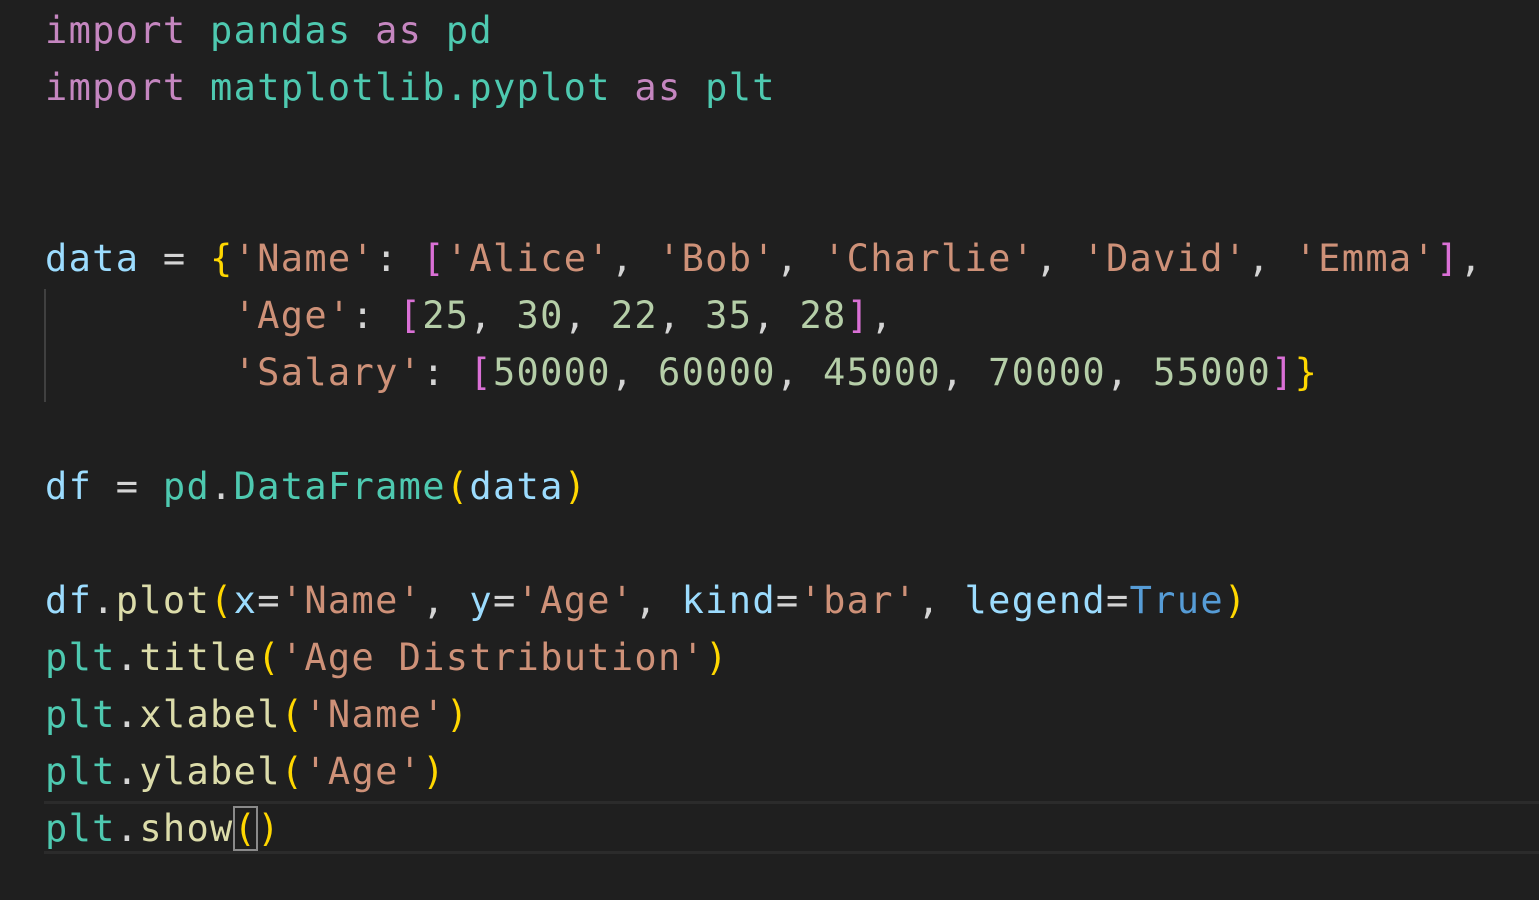 The image size is (1539, 900). Describe the element at coordinates (717, 372) in the screenshot. I see `code-token: 60000` at that location.